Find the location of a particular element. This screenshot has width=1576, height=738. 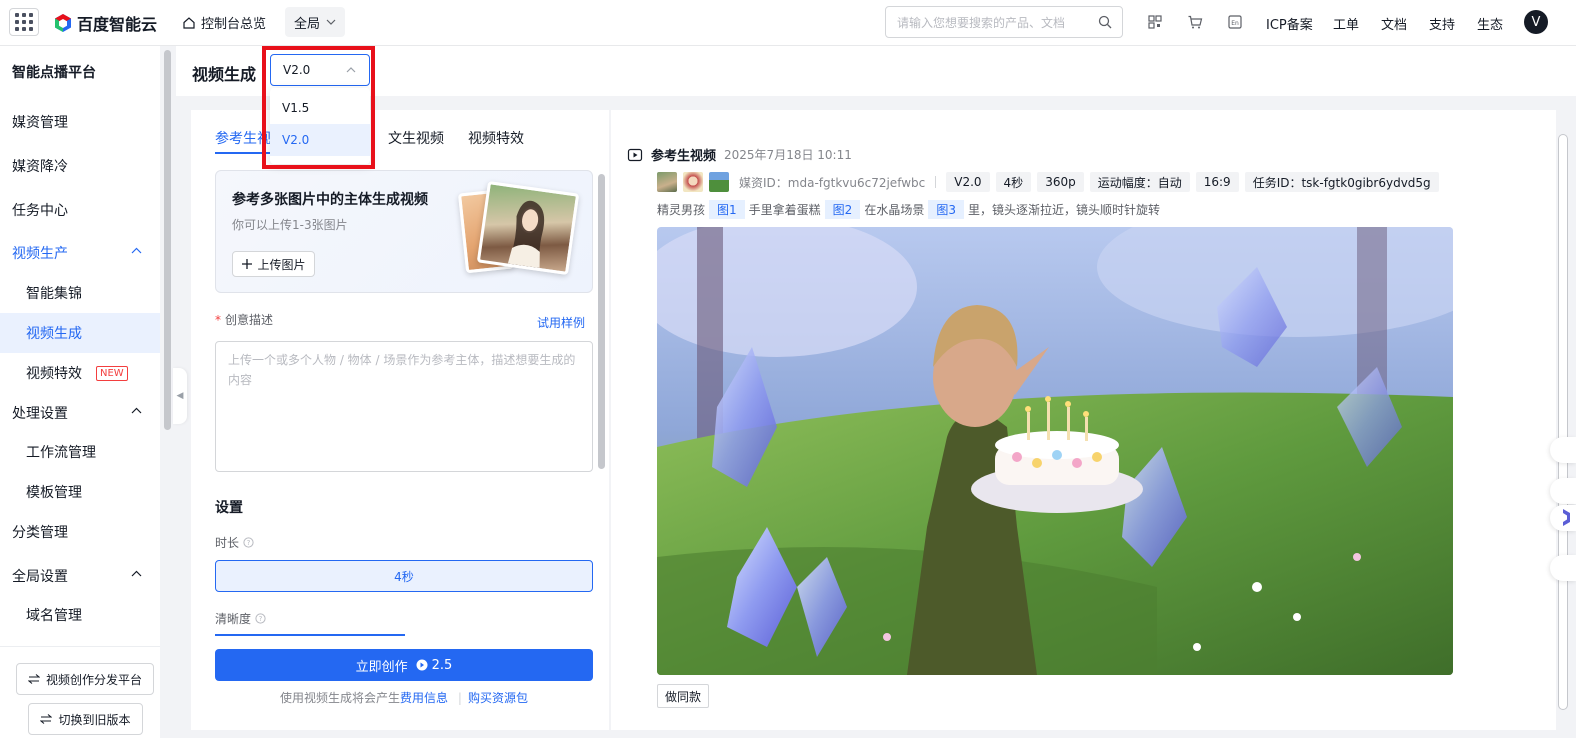

upload-image-button: 上传图片 is located at coordinates (273, 264).